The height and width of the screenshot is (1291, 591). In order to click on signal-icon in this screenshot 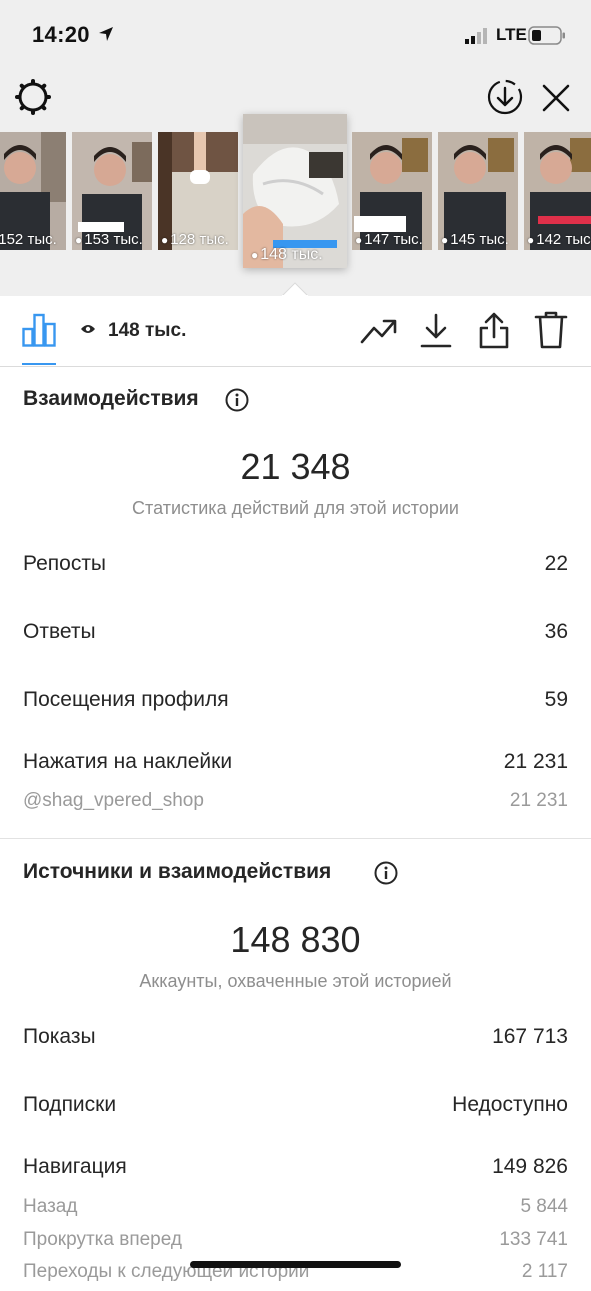, I will do `click(476, 36)`.